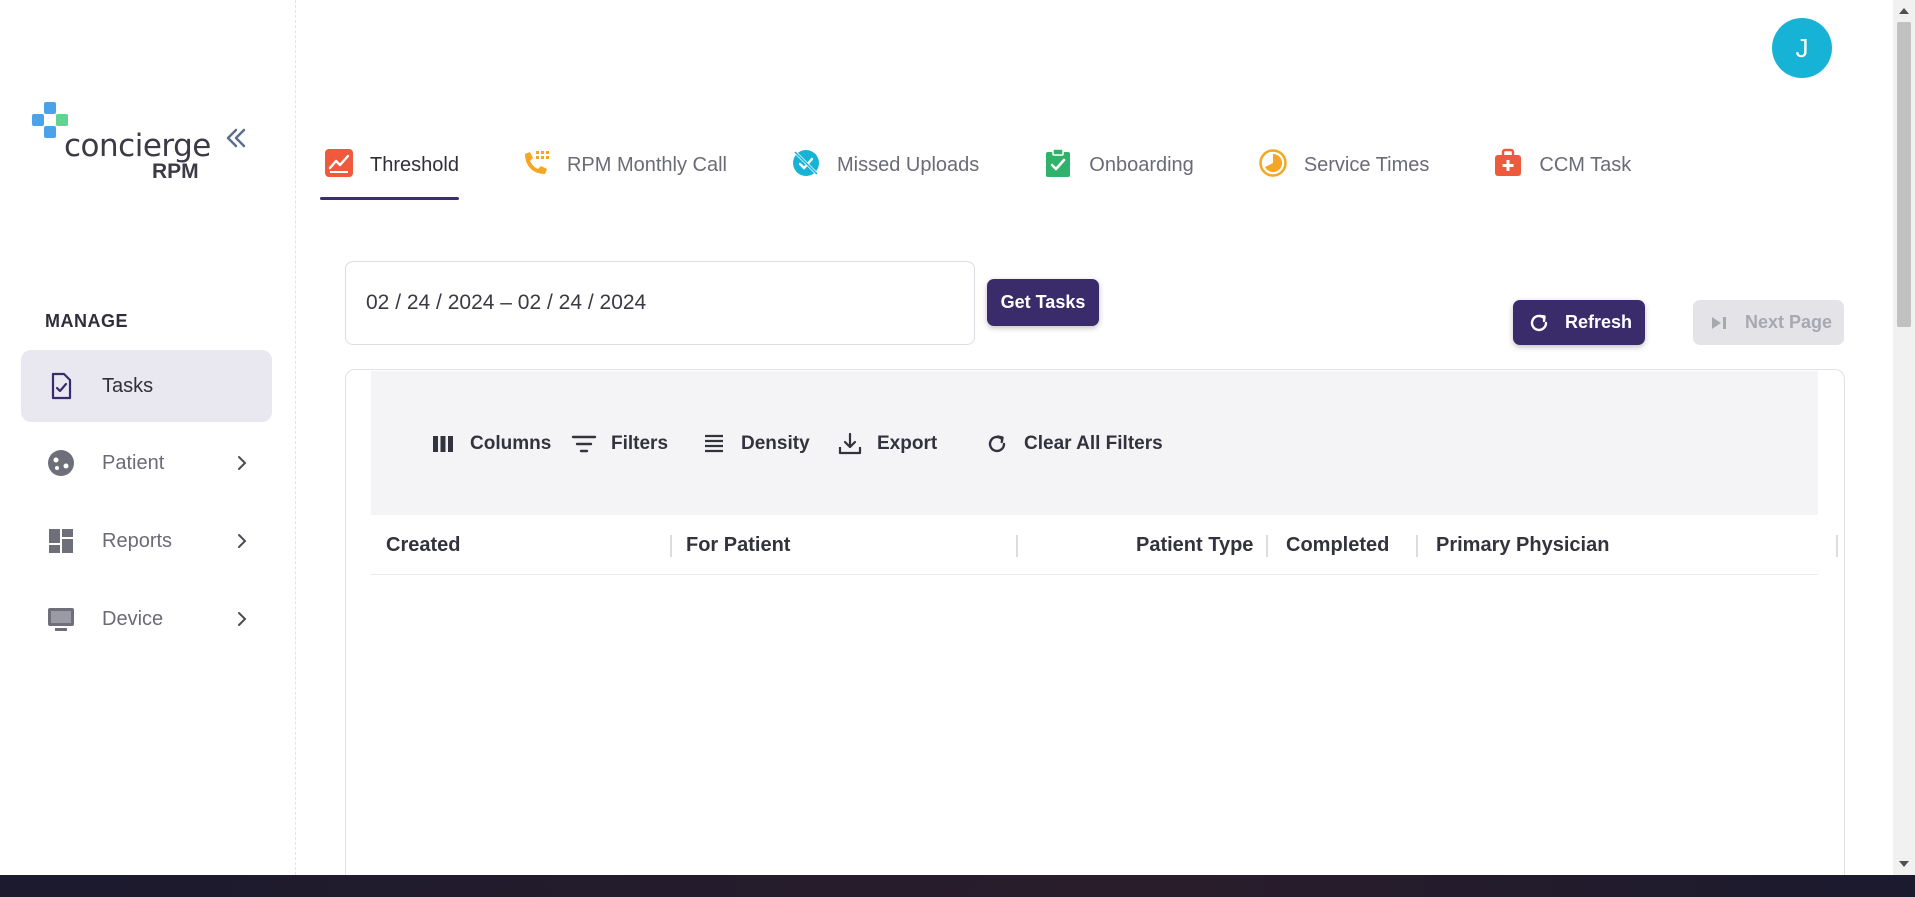 The image size is (1915, 897). Describe the element at coordinates (850, 443) in the screenshot. I see `download-icon` at that location.